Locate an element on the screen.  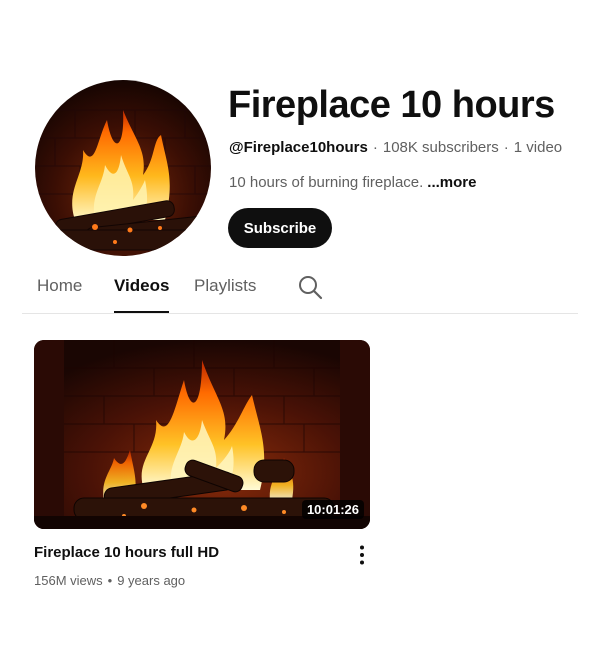
video-duration: 10:01:26 is located at coordinates (332, 509).